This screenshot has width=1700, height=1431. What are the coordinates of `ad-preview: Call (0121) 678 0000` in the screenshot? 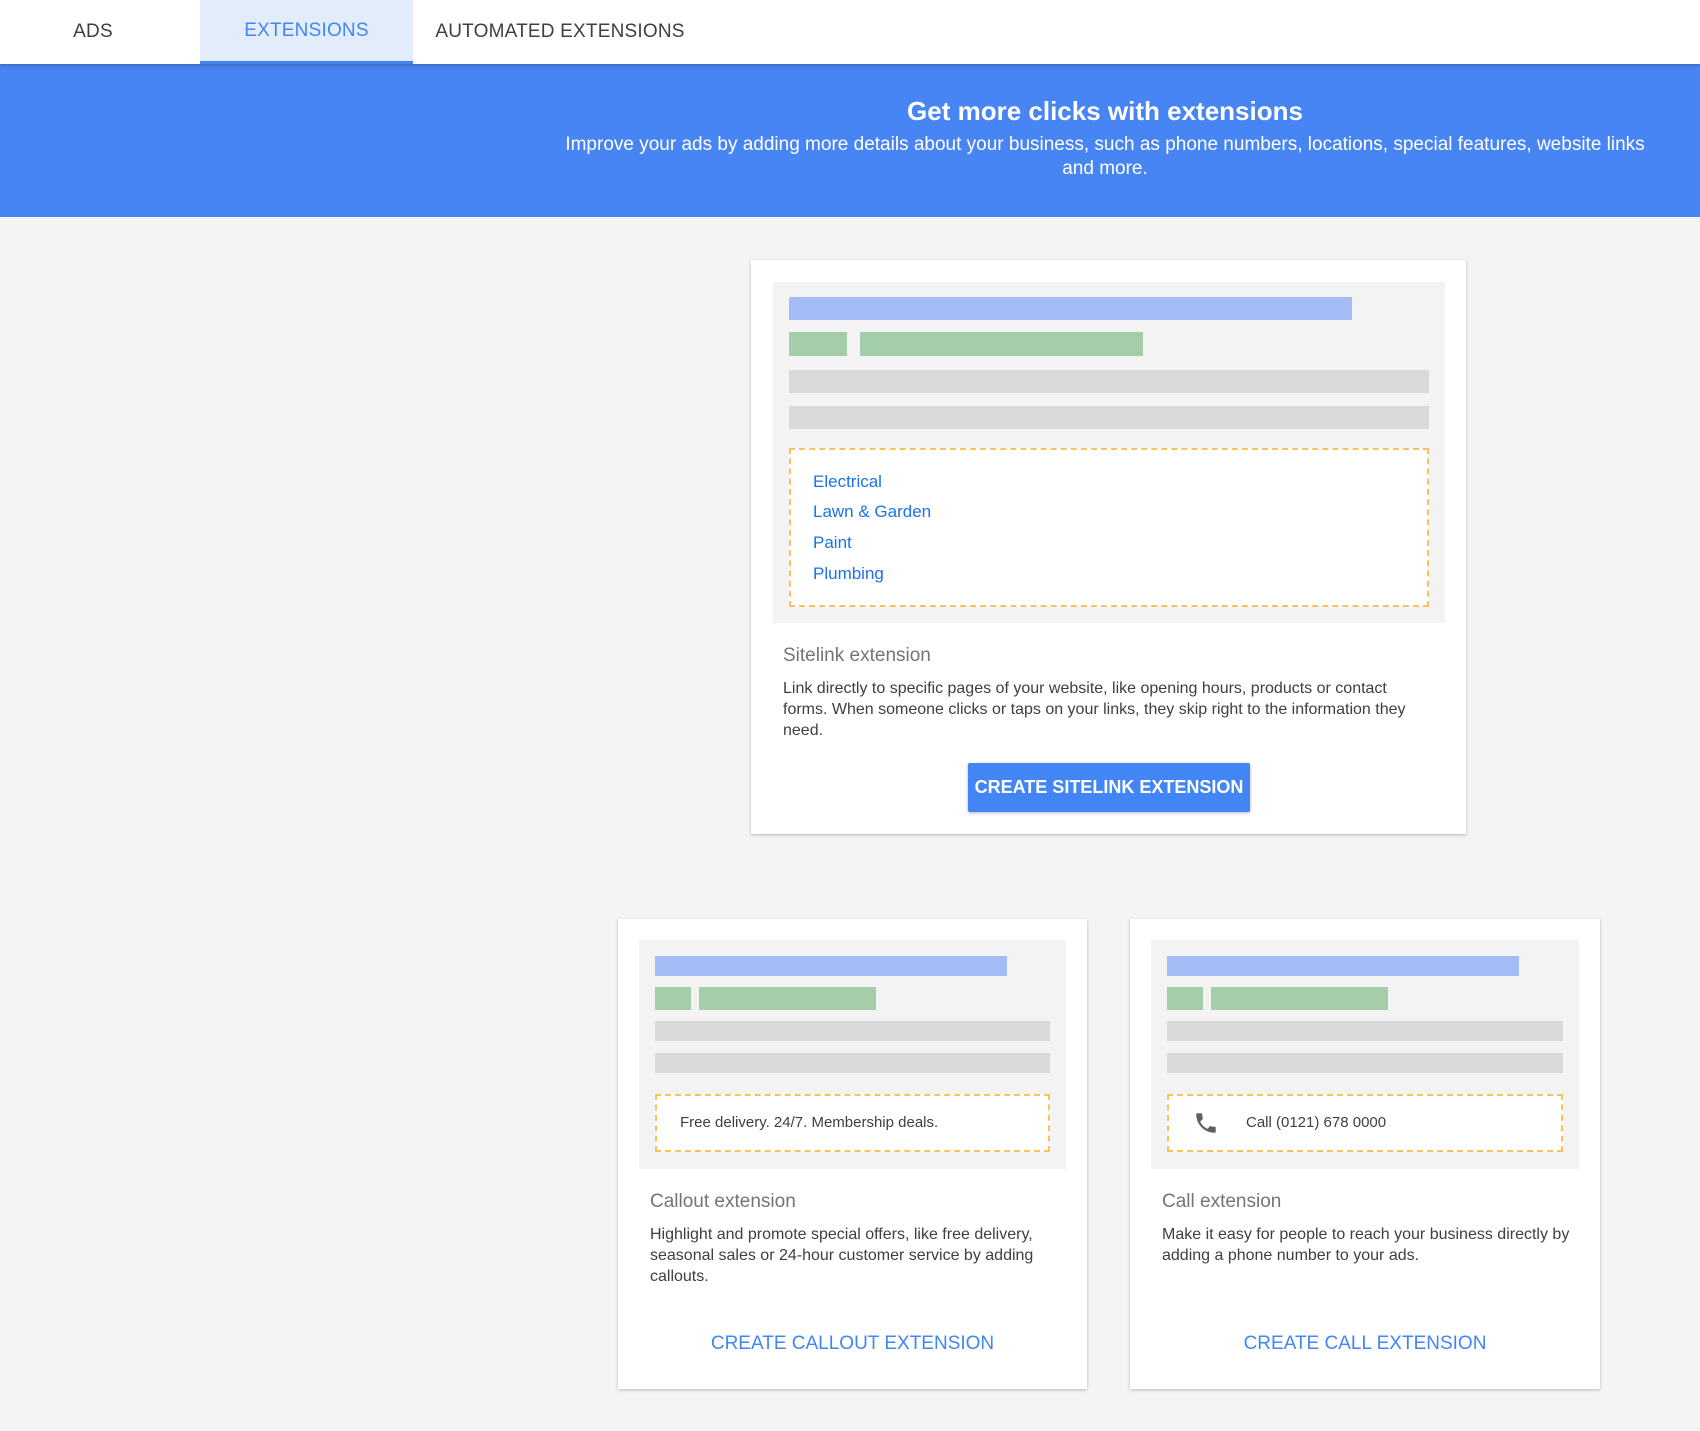 It's located at (1365, 1054).